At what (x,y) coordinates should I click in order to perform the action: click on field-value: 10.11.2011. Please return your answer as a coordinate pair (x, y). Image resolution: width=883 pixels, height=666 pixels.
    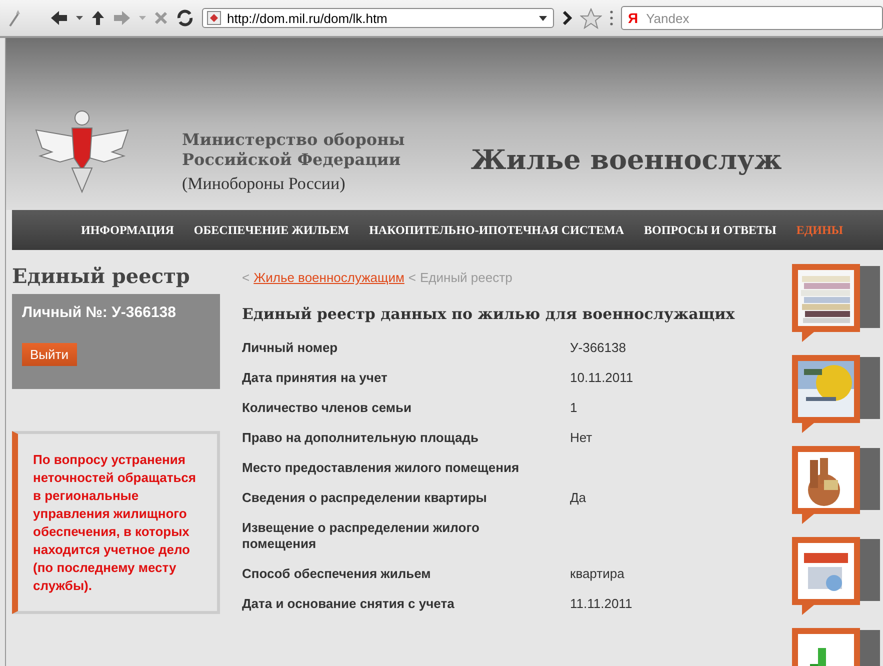
    Looking at the image, I should click on (602, 378).